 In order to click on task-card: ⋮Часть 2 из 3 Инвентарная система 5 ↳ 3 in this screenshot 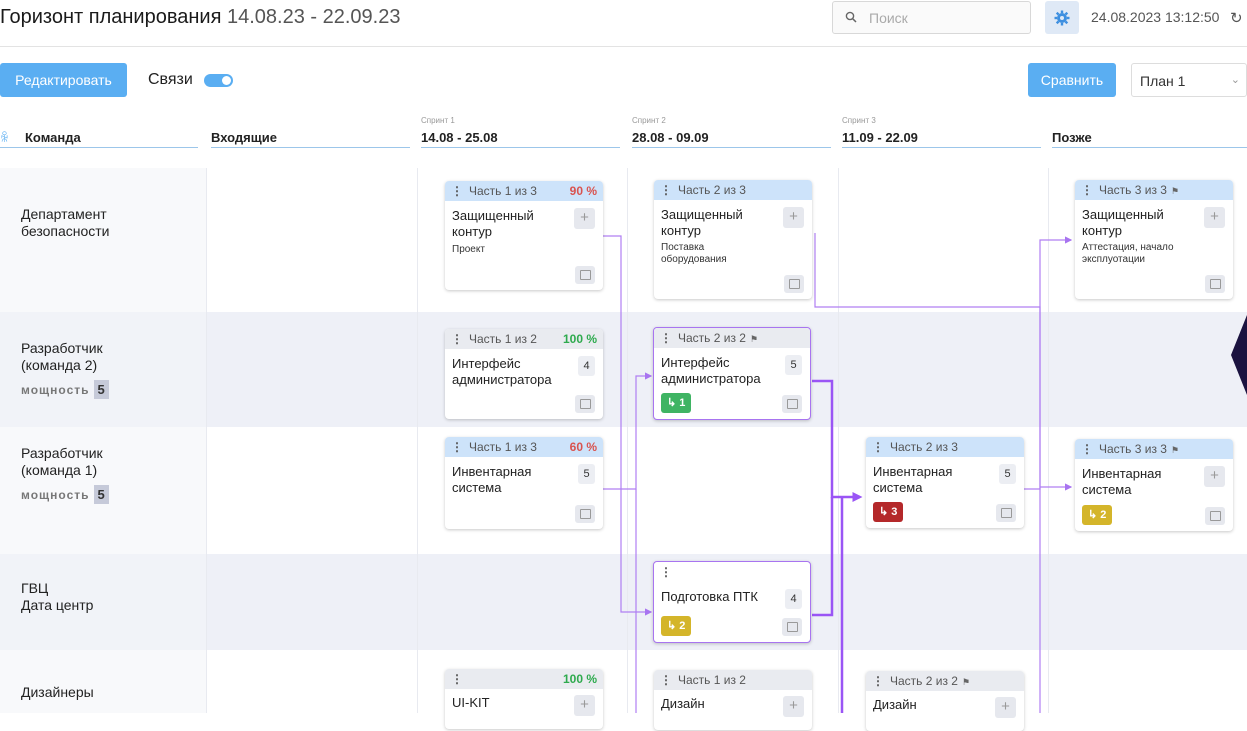, I will do `click(945, 482)`.